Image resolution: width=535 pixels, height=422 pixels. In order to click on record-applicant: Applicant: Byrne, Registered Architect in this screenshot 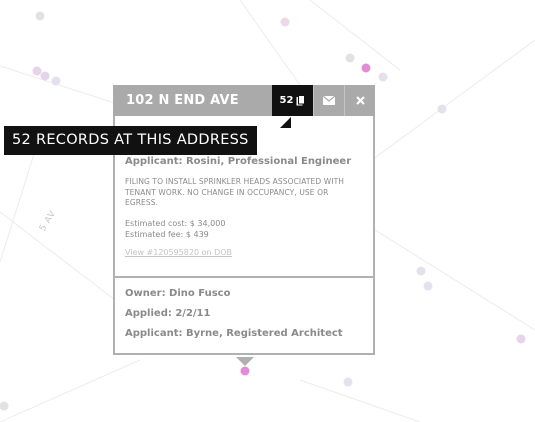, I will do `click(234, 333)`.